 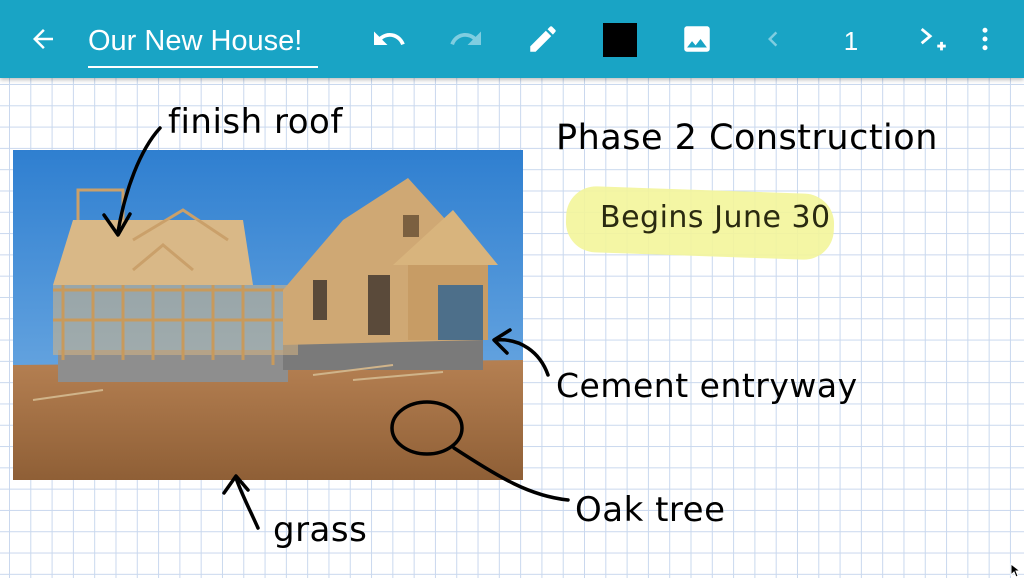 I want to click on document-title: Our New House!, so click(x=203, y=45).